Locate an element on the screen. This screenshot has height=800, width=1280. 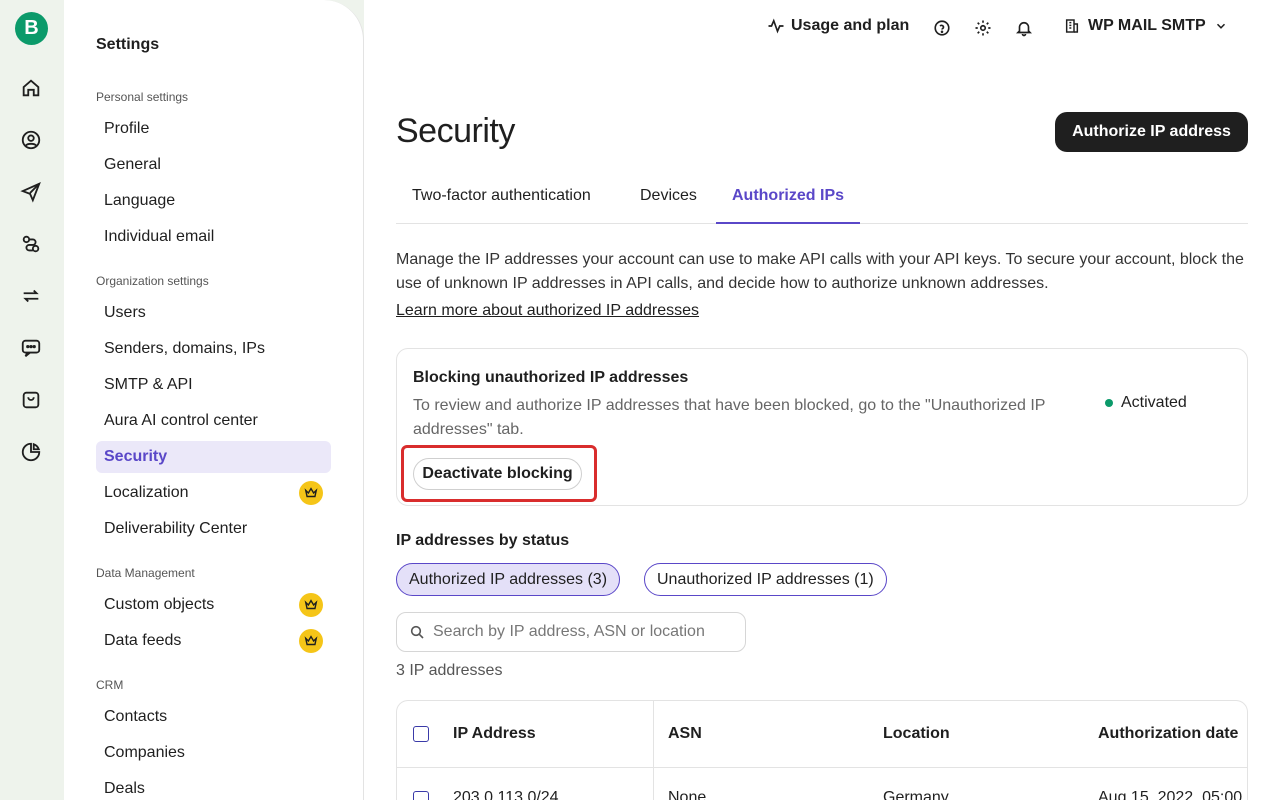
sidebar-item-localization: Localization is located at coordinates (213, 493).